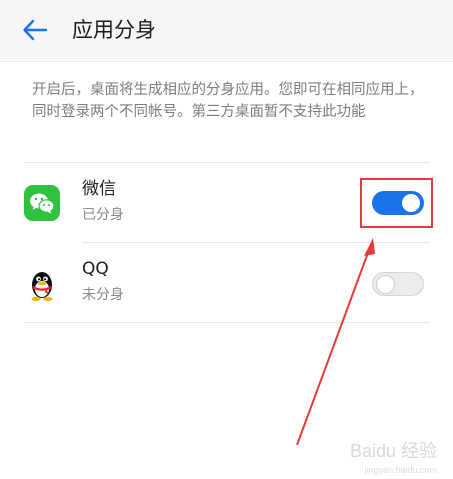 The image size is (453, 479). I want to click on page-title: 应用分身, so click(114, 30).